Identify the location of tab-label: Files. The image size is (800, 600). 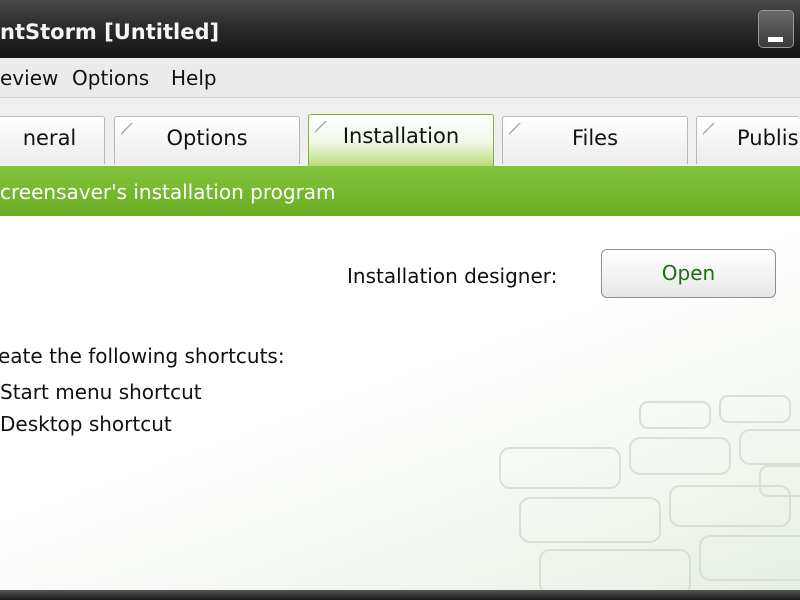
(595, 138).